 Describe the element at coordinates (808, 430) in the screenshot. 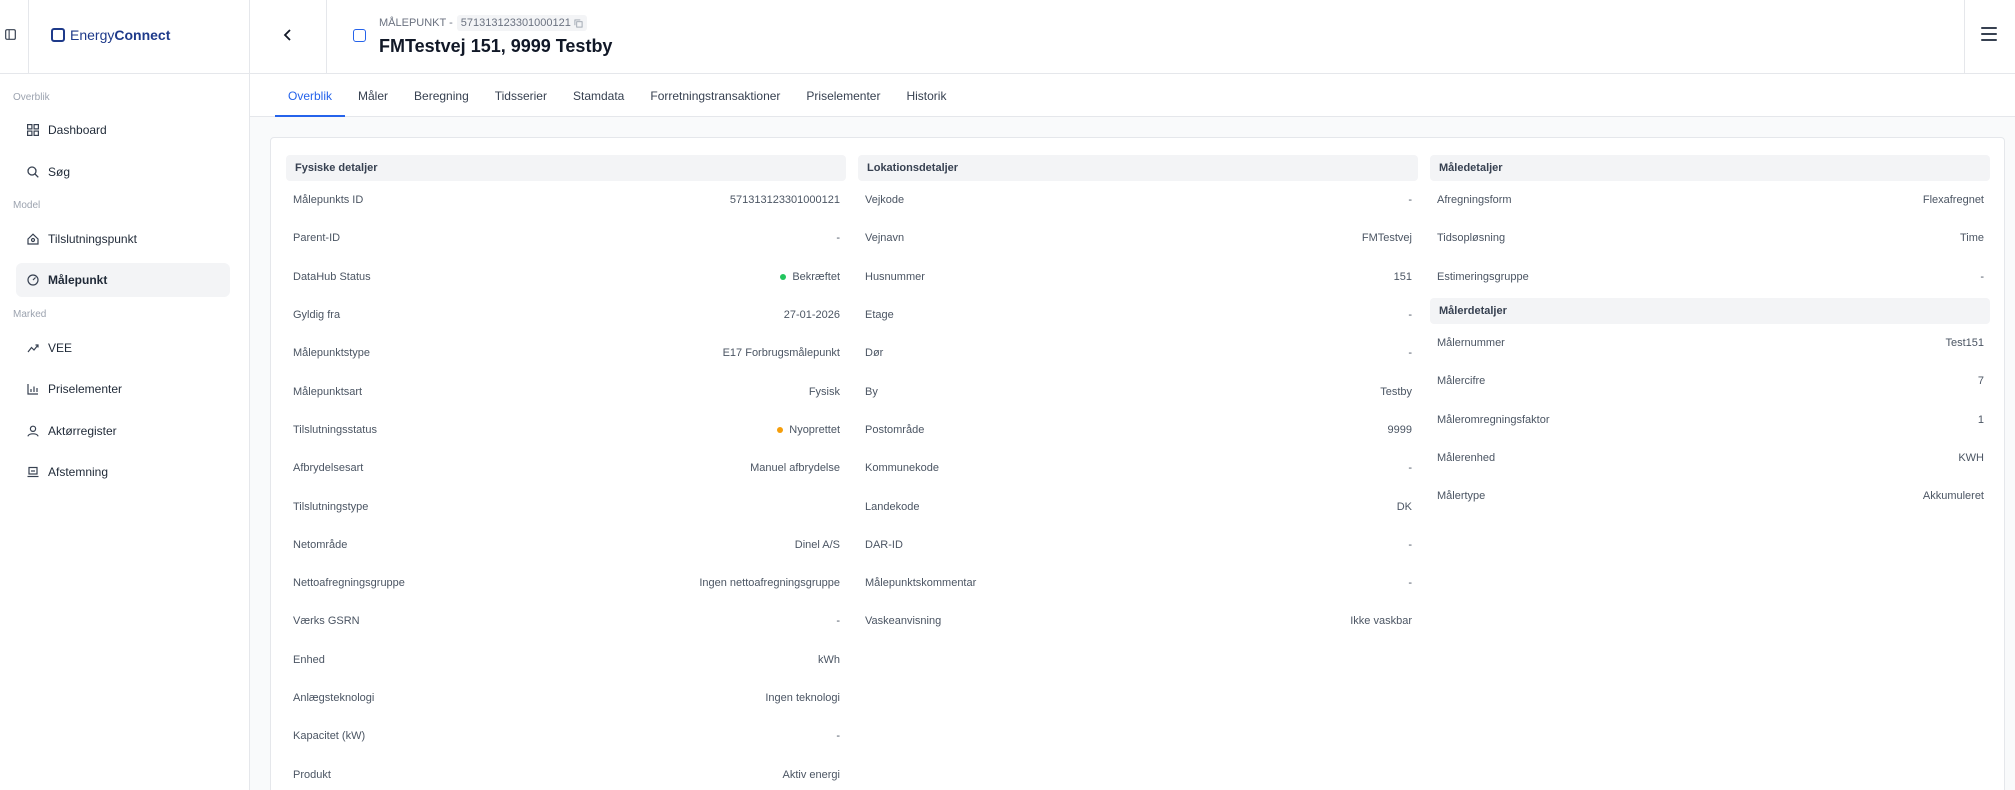

I see `detail-value: Nyoprettet` at that location.